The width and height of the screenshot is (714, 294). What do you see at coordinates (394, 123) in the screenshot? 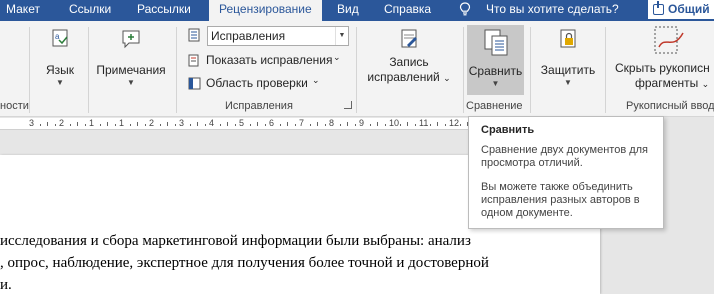
I see `ruler-number: 10` at bounding box center [394, 123].